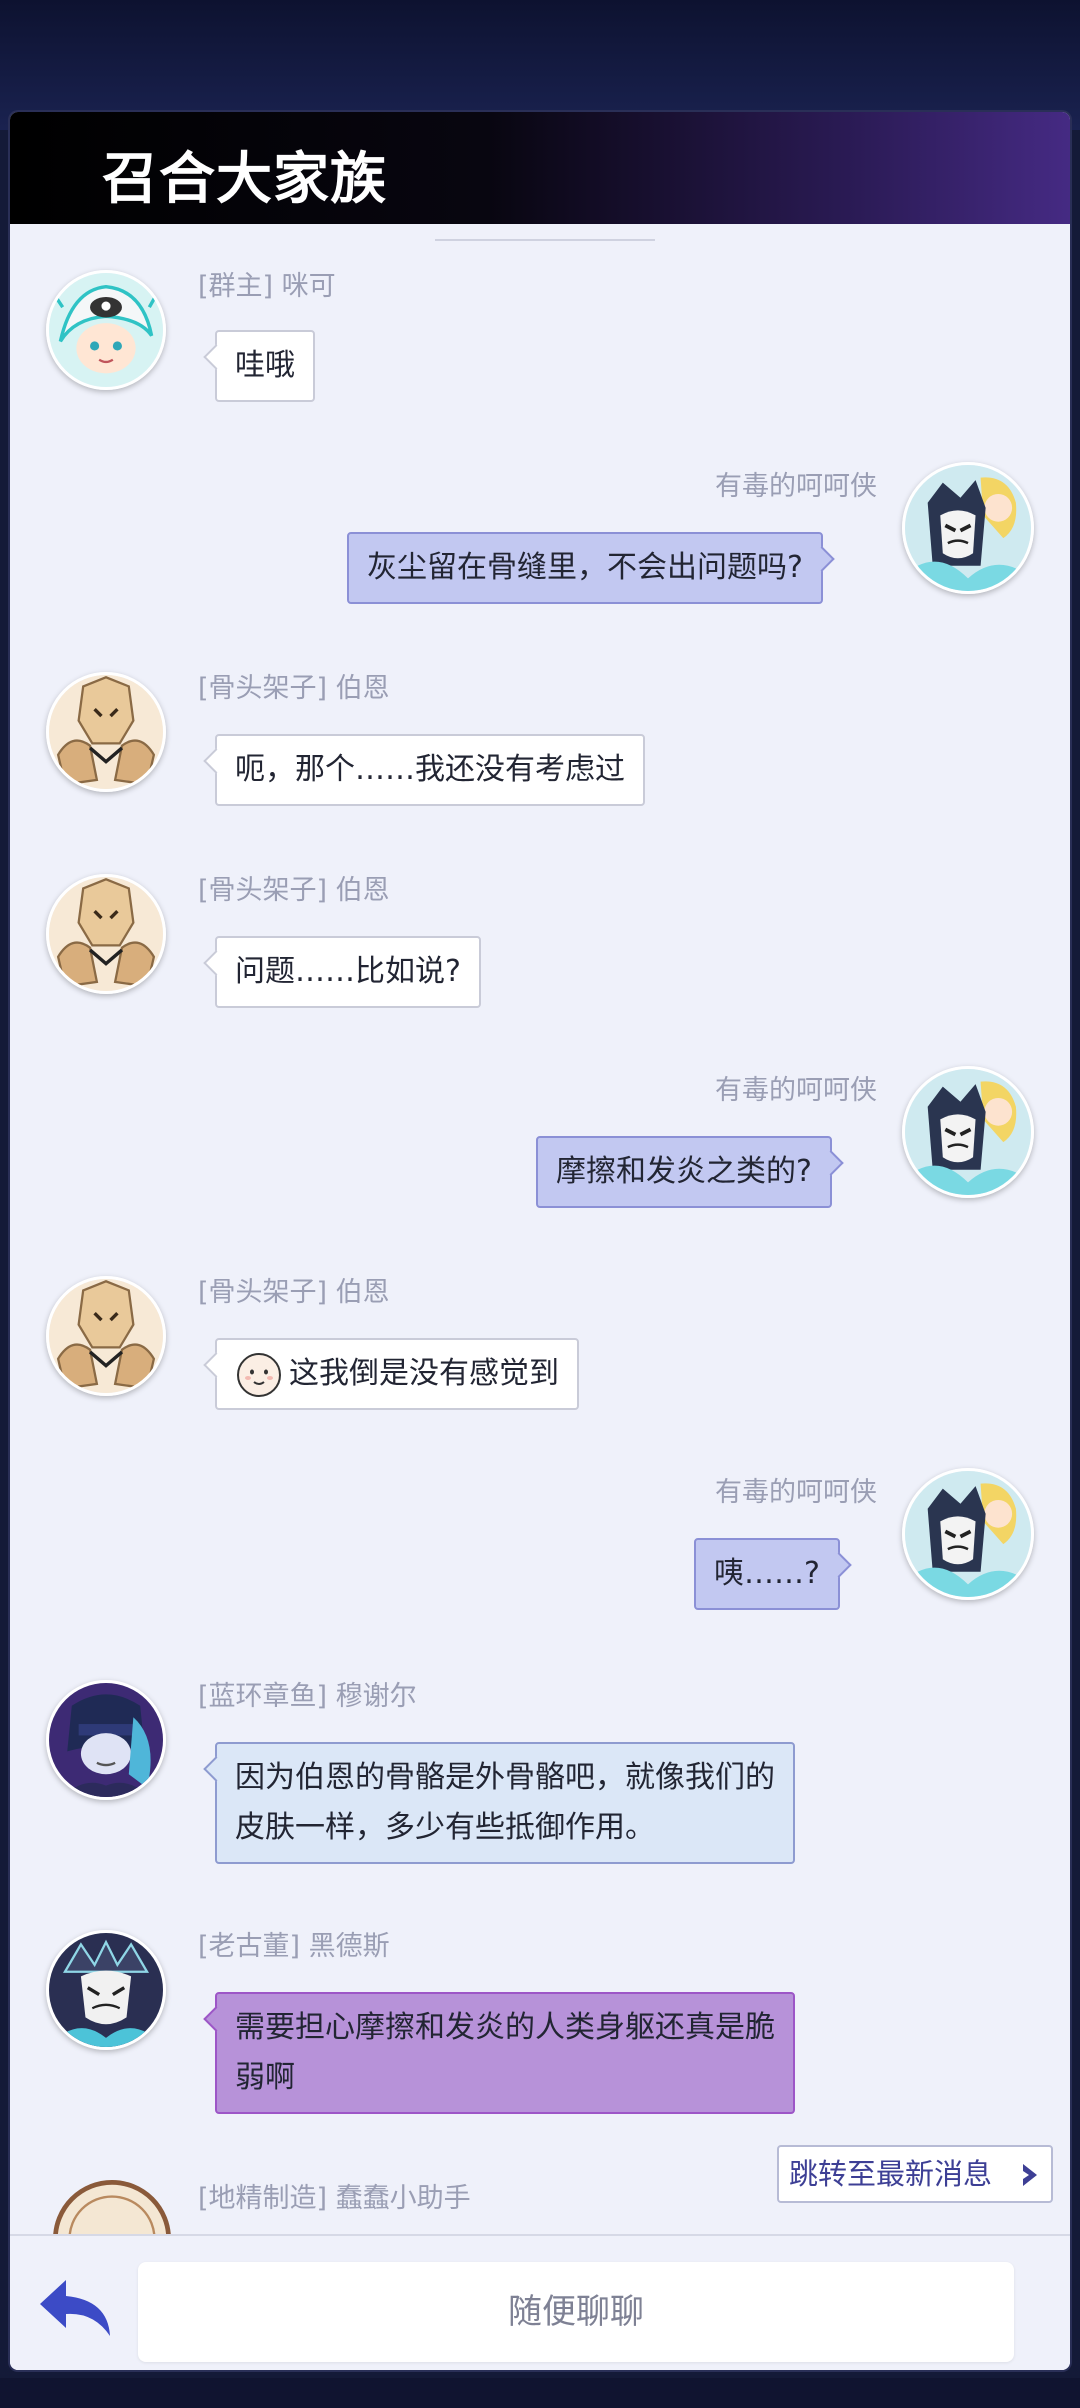 The width and height of the screenshot is (1080, 2408). Describe the element at coordinates (307, 1696) in the screenshot. I see `sender-name: [蓝环章鱼] 穆谢尔` at that location.